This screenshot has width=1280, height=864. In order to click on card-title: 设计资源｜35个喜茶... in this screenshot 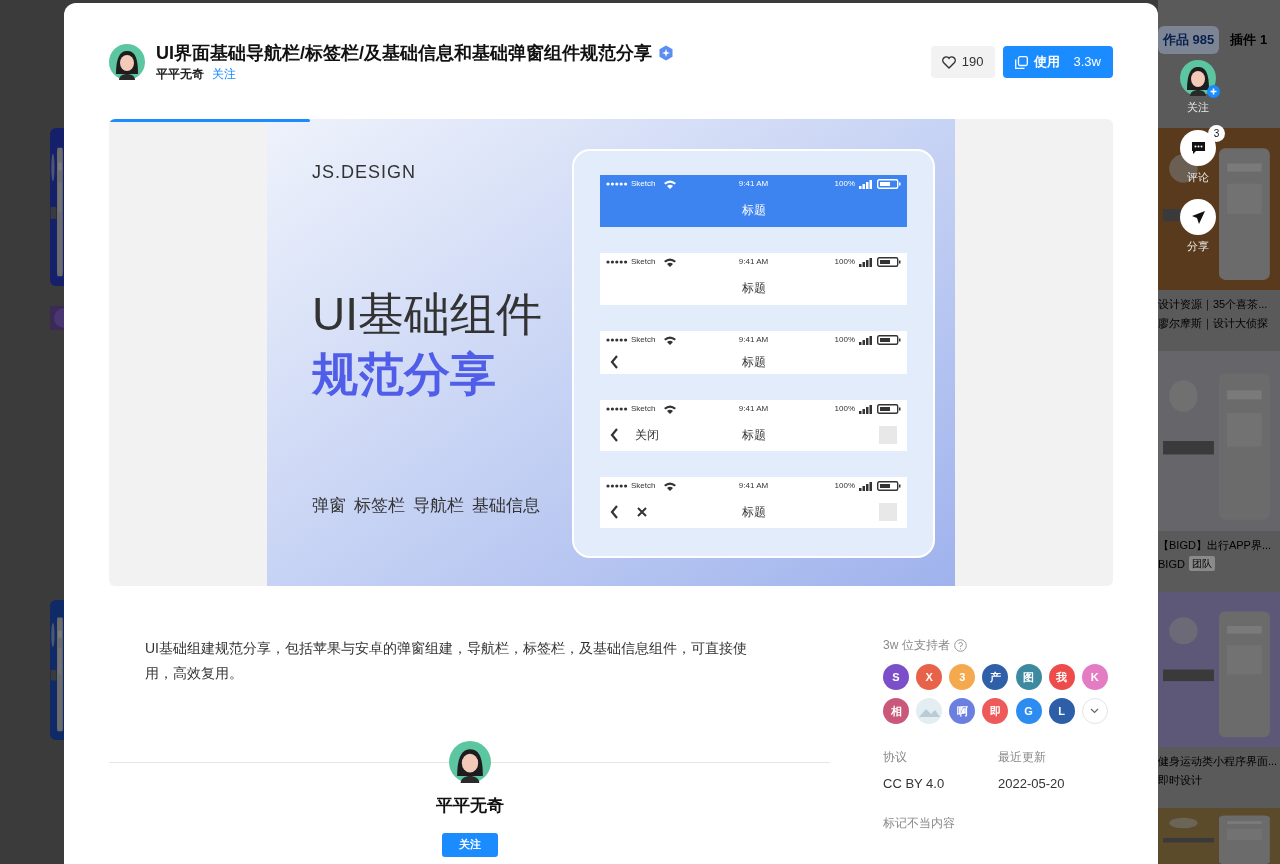, I will do `click(1213, 305)`.